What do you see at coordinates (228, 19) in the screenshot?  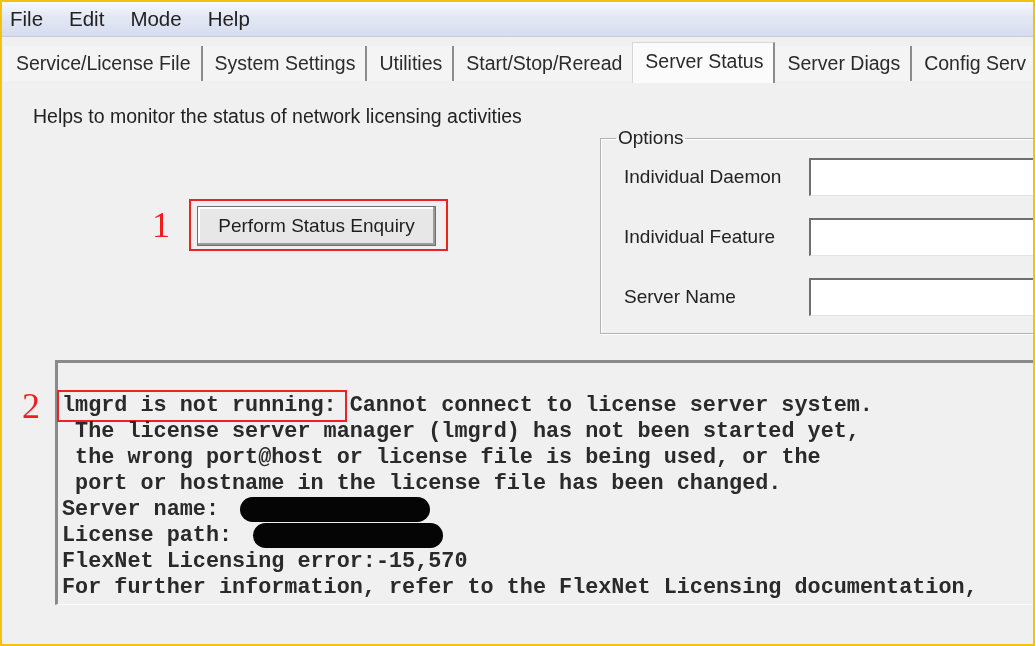 I see `menu-item: Help` at bounding box center [228, 19].